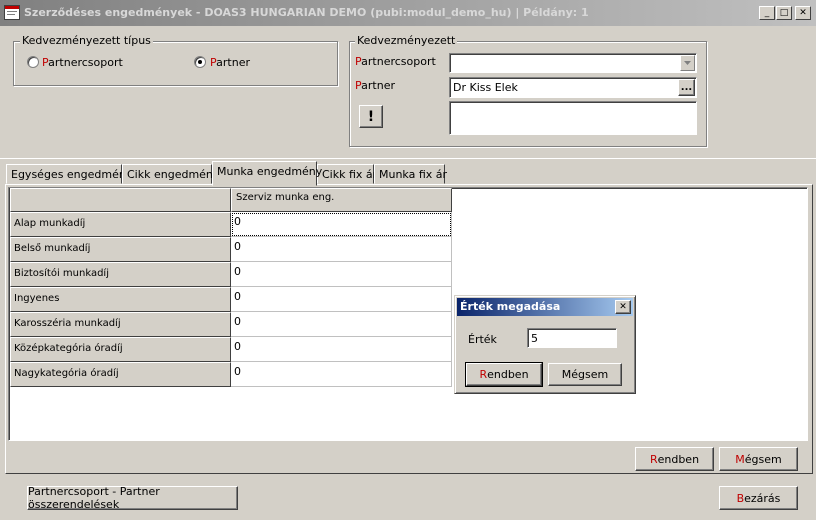 Image resolution: width=816 pixels, height=520 pixels. I want to click on app-icon, so click(12, 12).